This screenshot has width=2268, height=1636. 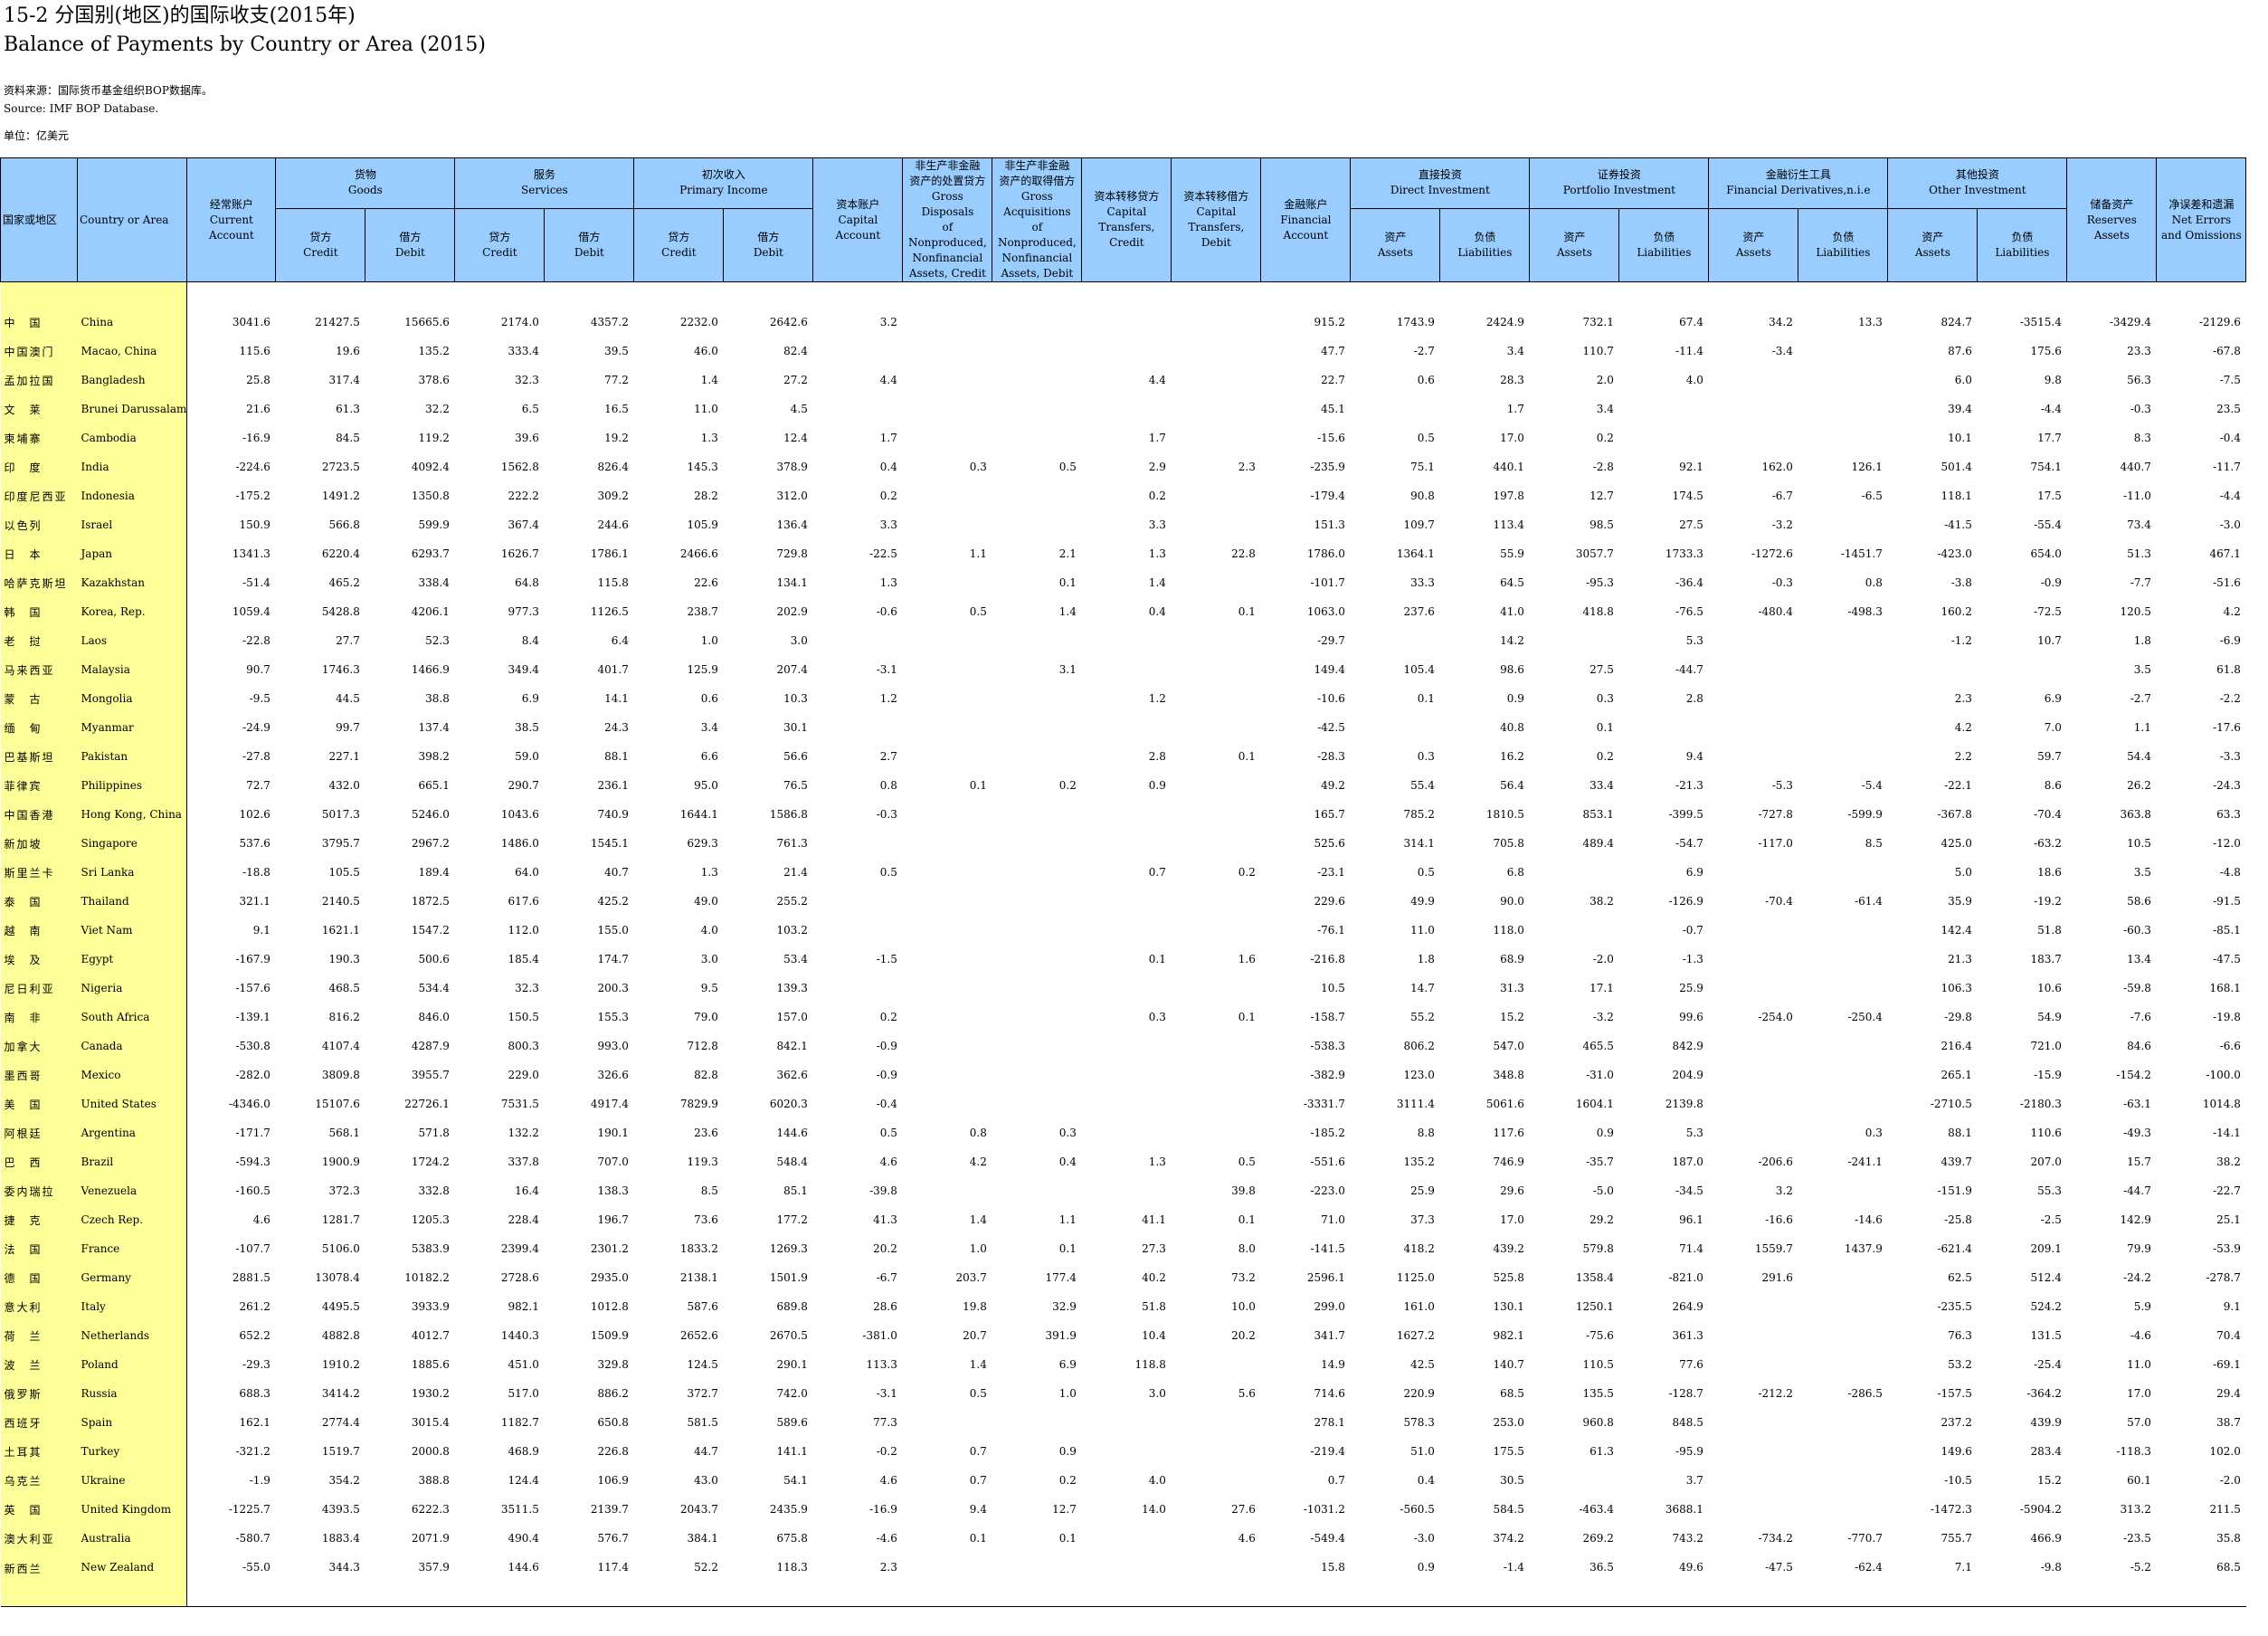 What do you see at coordinates (1422, 785) in the screenshot?
I see `table-cell: 55.4` at bounding box center [1422, 785].